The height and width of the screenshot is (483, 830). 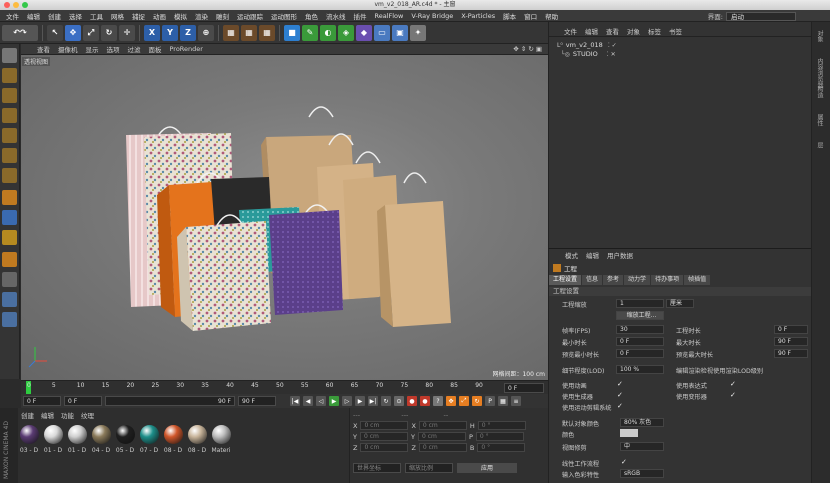 What do you see at coordinates (667, 280) in the screenshot?
I see `attribute-tab: 待办事项` at bounding box center [667, 280].